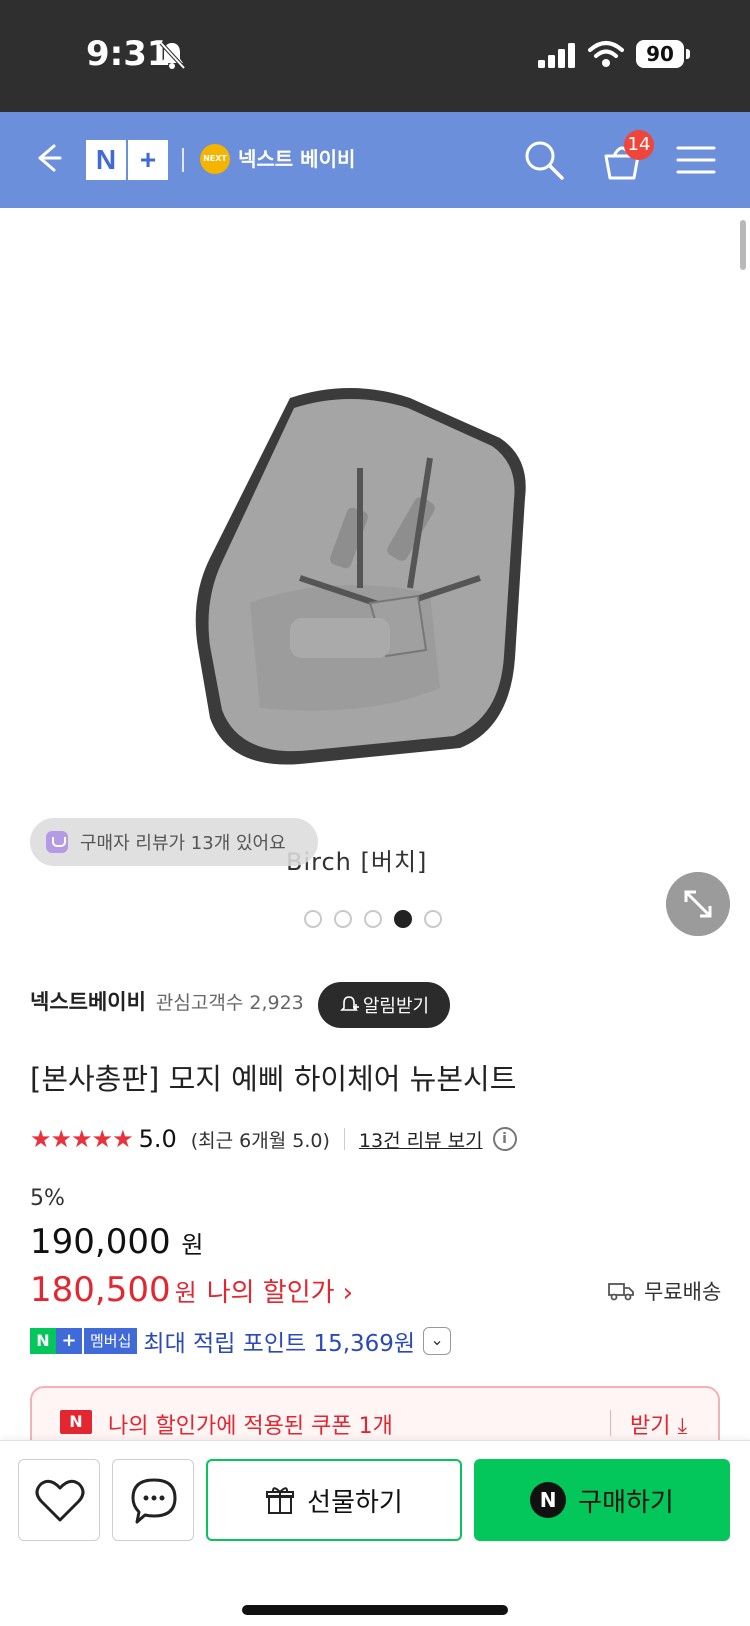 This screenshot has height=1626, width=750. Describe the element at coordinates (696, 160) in the screenshot. I see `menu-icon` at that location.